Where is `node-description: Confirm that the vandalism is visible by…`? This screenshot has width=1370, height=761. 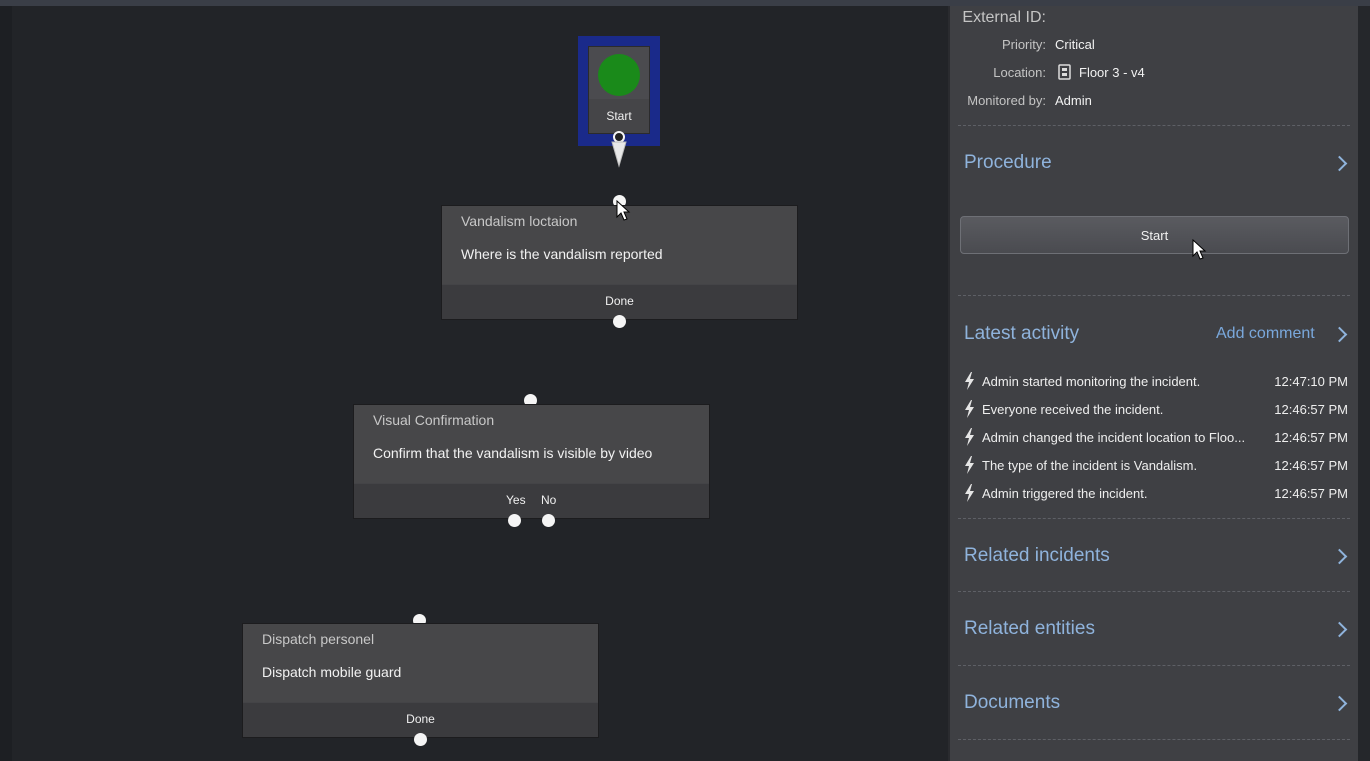
node-description: Confirm that the vandalism is visible by… is located at coordinates (513, 453).